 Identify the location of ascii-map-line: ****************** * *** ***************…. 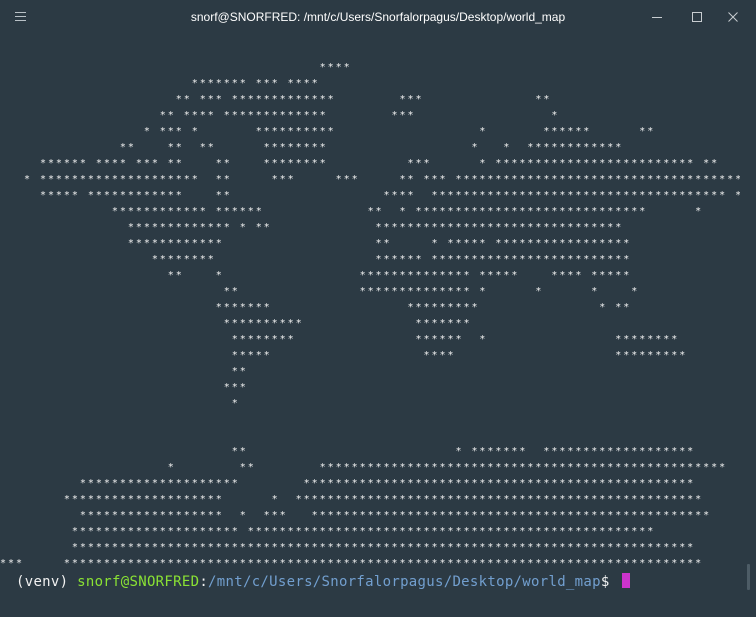
(356, 515).